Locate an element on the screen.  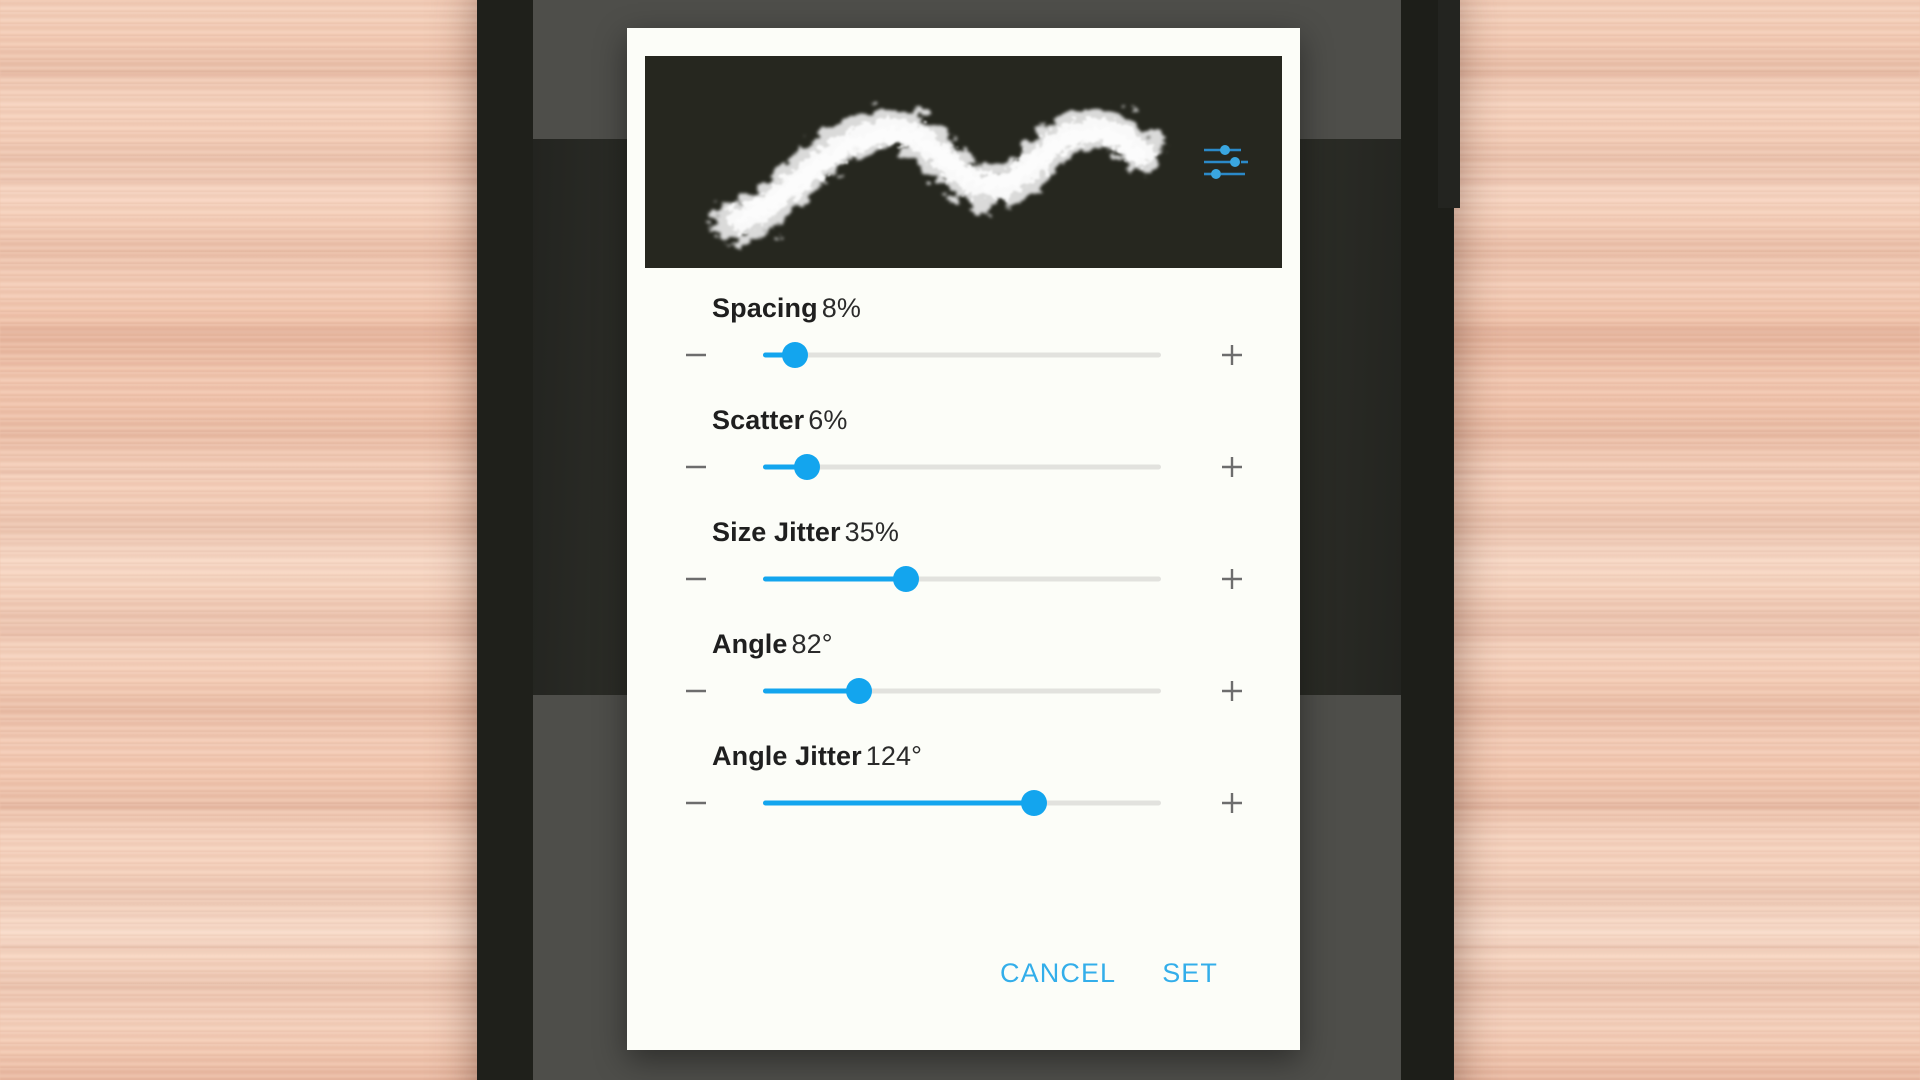
set-button: SET is located at coordinates (1190, 973).